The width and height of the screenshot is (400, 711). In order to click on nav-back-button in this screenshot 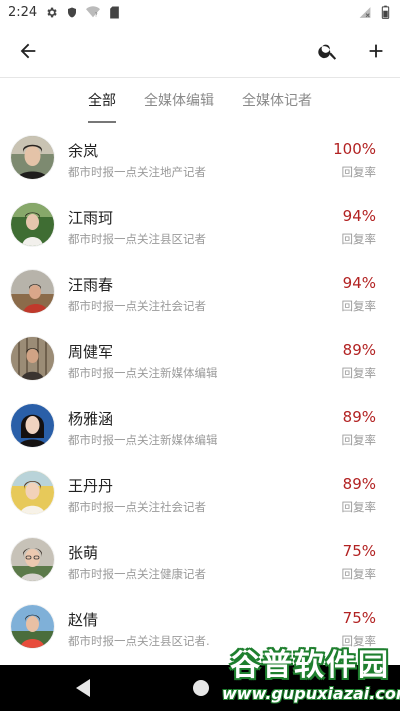, I will do `click(83, 690)`.